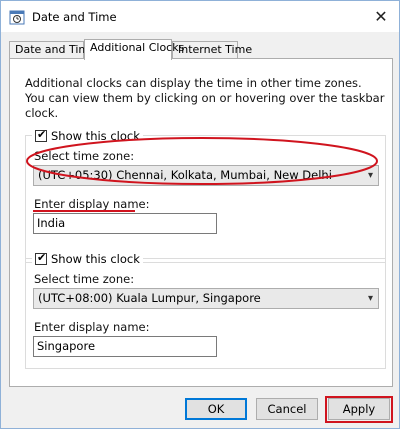 The image size is (400, 429). What do you see at coordinates (17, 17) in the screenshot?
I see `clock-icon` at bounding box center [17, 17].